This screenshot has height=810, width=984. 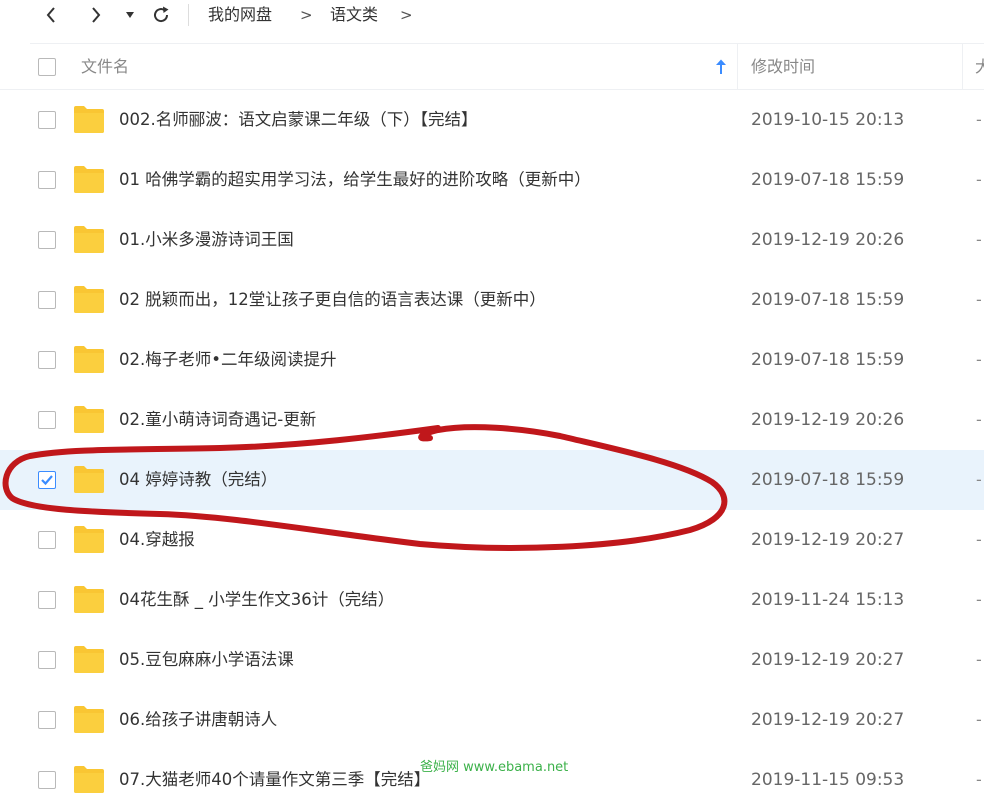 I want to click on column-header-modified: 修改时间, so click(x=783, y=67).